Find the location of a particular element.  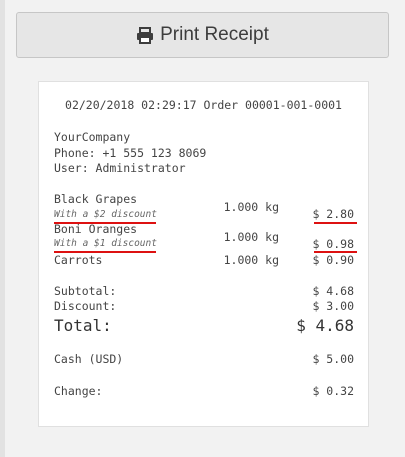

item-discount-note: With a $1 discount is located at coordinates (105, 243).